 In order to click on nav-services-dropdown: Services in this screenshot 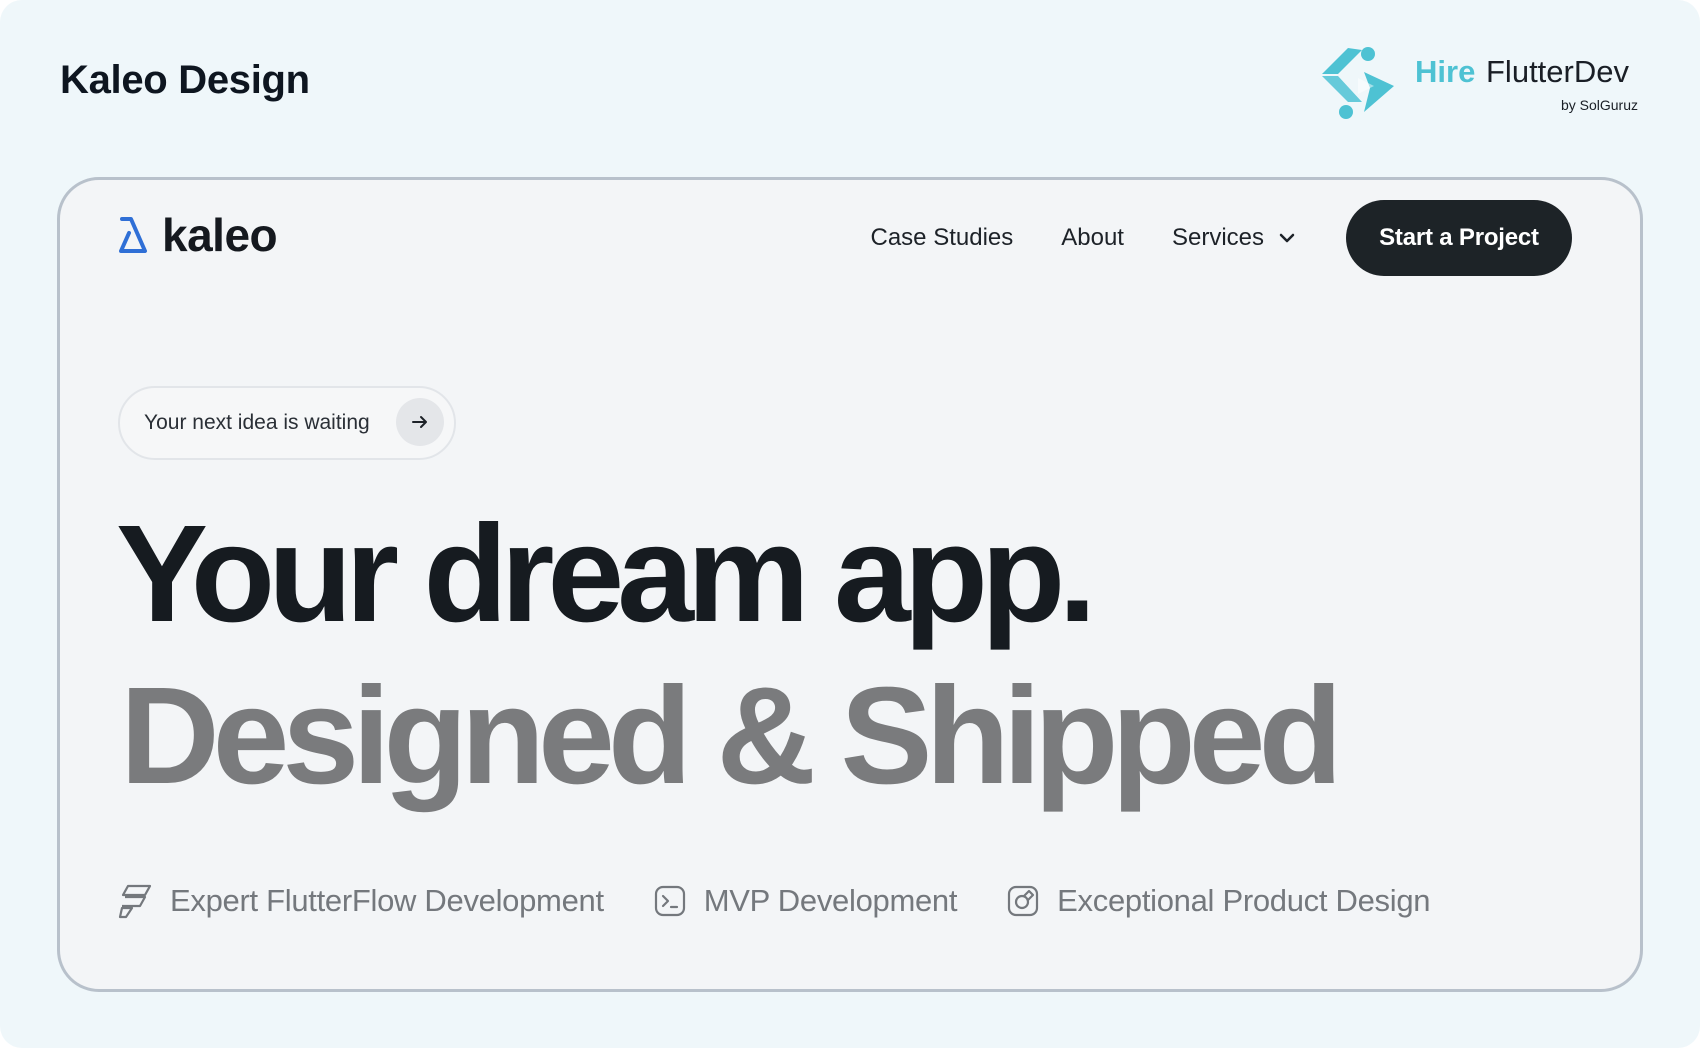, I will do `click(1234, 238)`.